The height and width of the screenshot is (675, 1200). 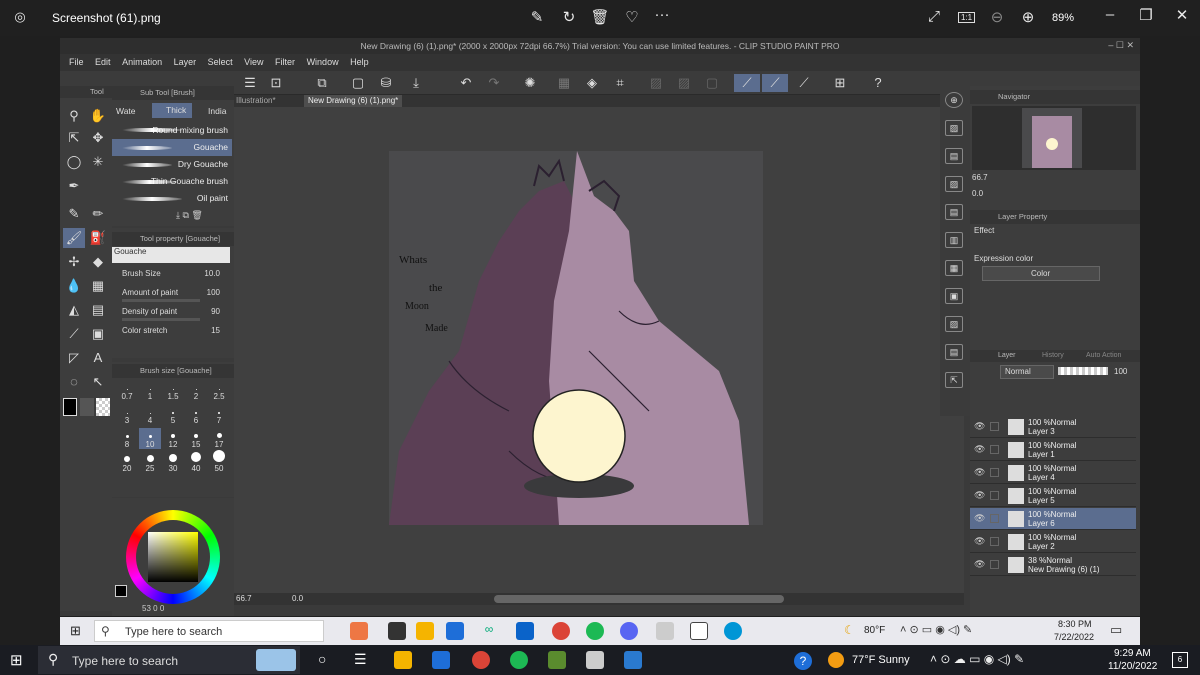 I want to click on store-icon, so click(x=441, y=660).